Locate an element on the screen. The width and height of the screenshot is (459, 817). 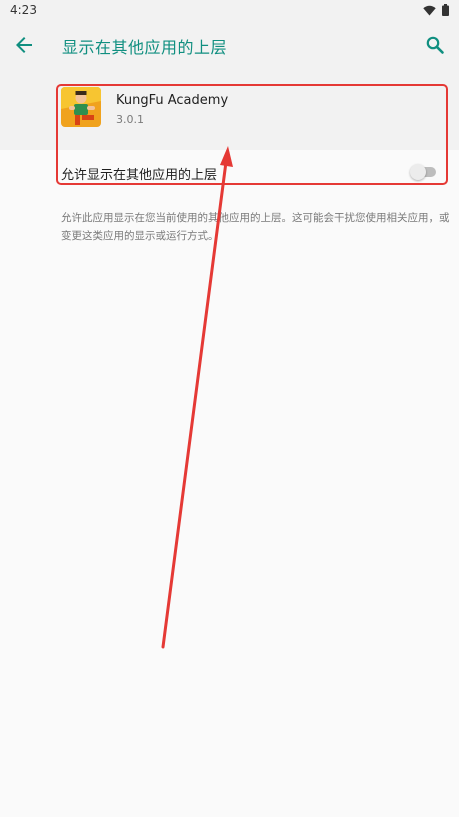
back-button is located at coordinates (24, 45).